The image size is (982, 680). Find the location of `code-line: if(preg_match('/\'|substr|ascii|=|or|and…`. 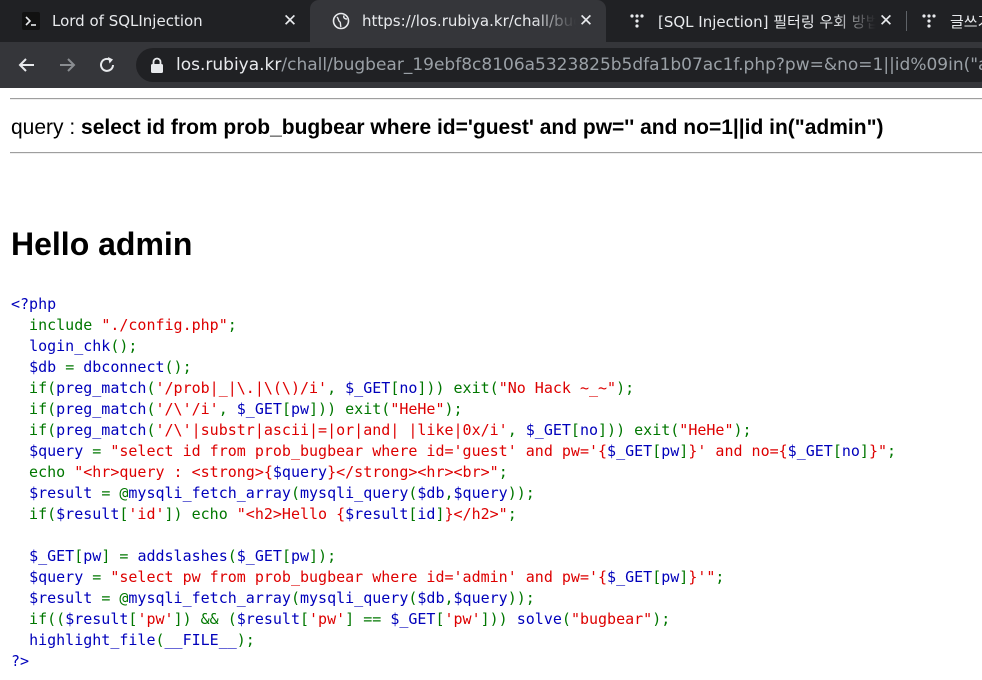

code-line: if(preg_match('/\'|substr|ascii|=|or|and… is located at coordinates (453, 430).